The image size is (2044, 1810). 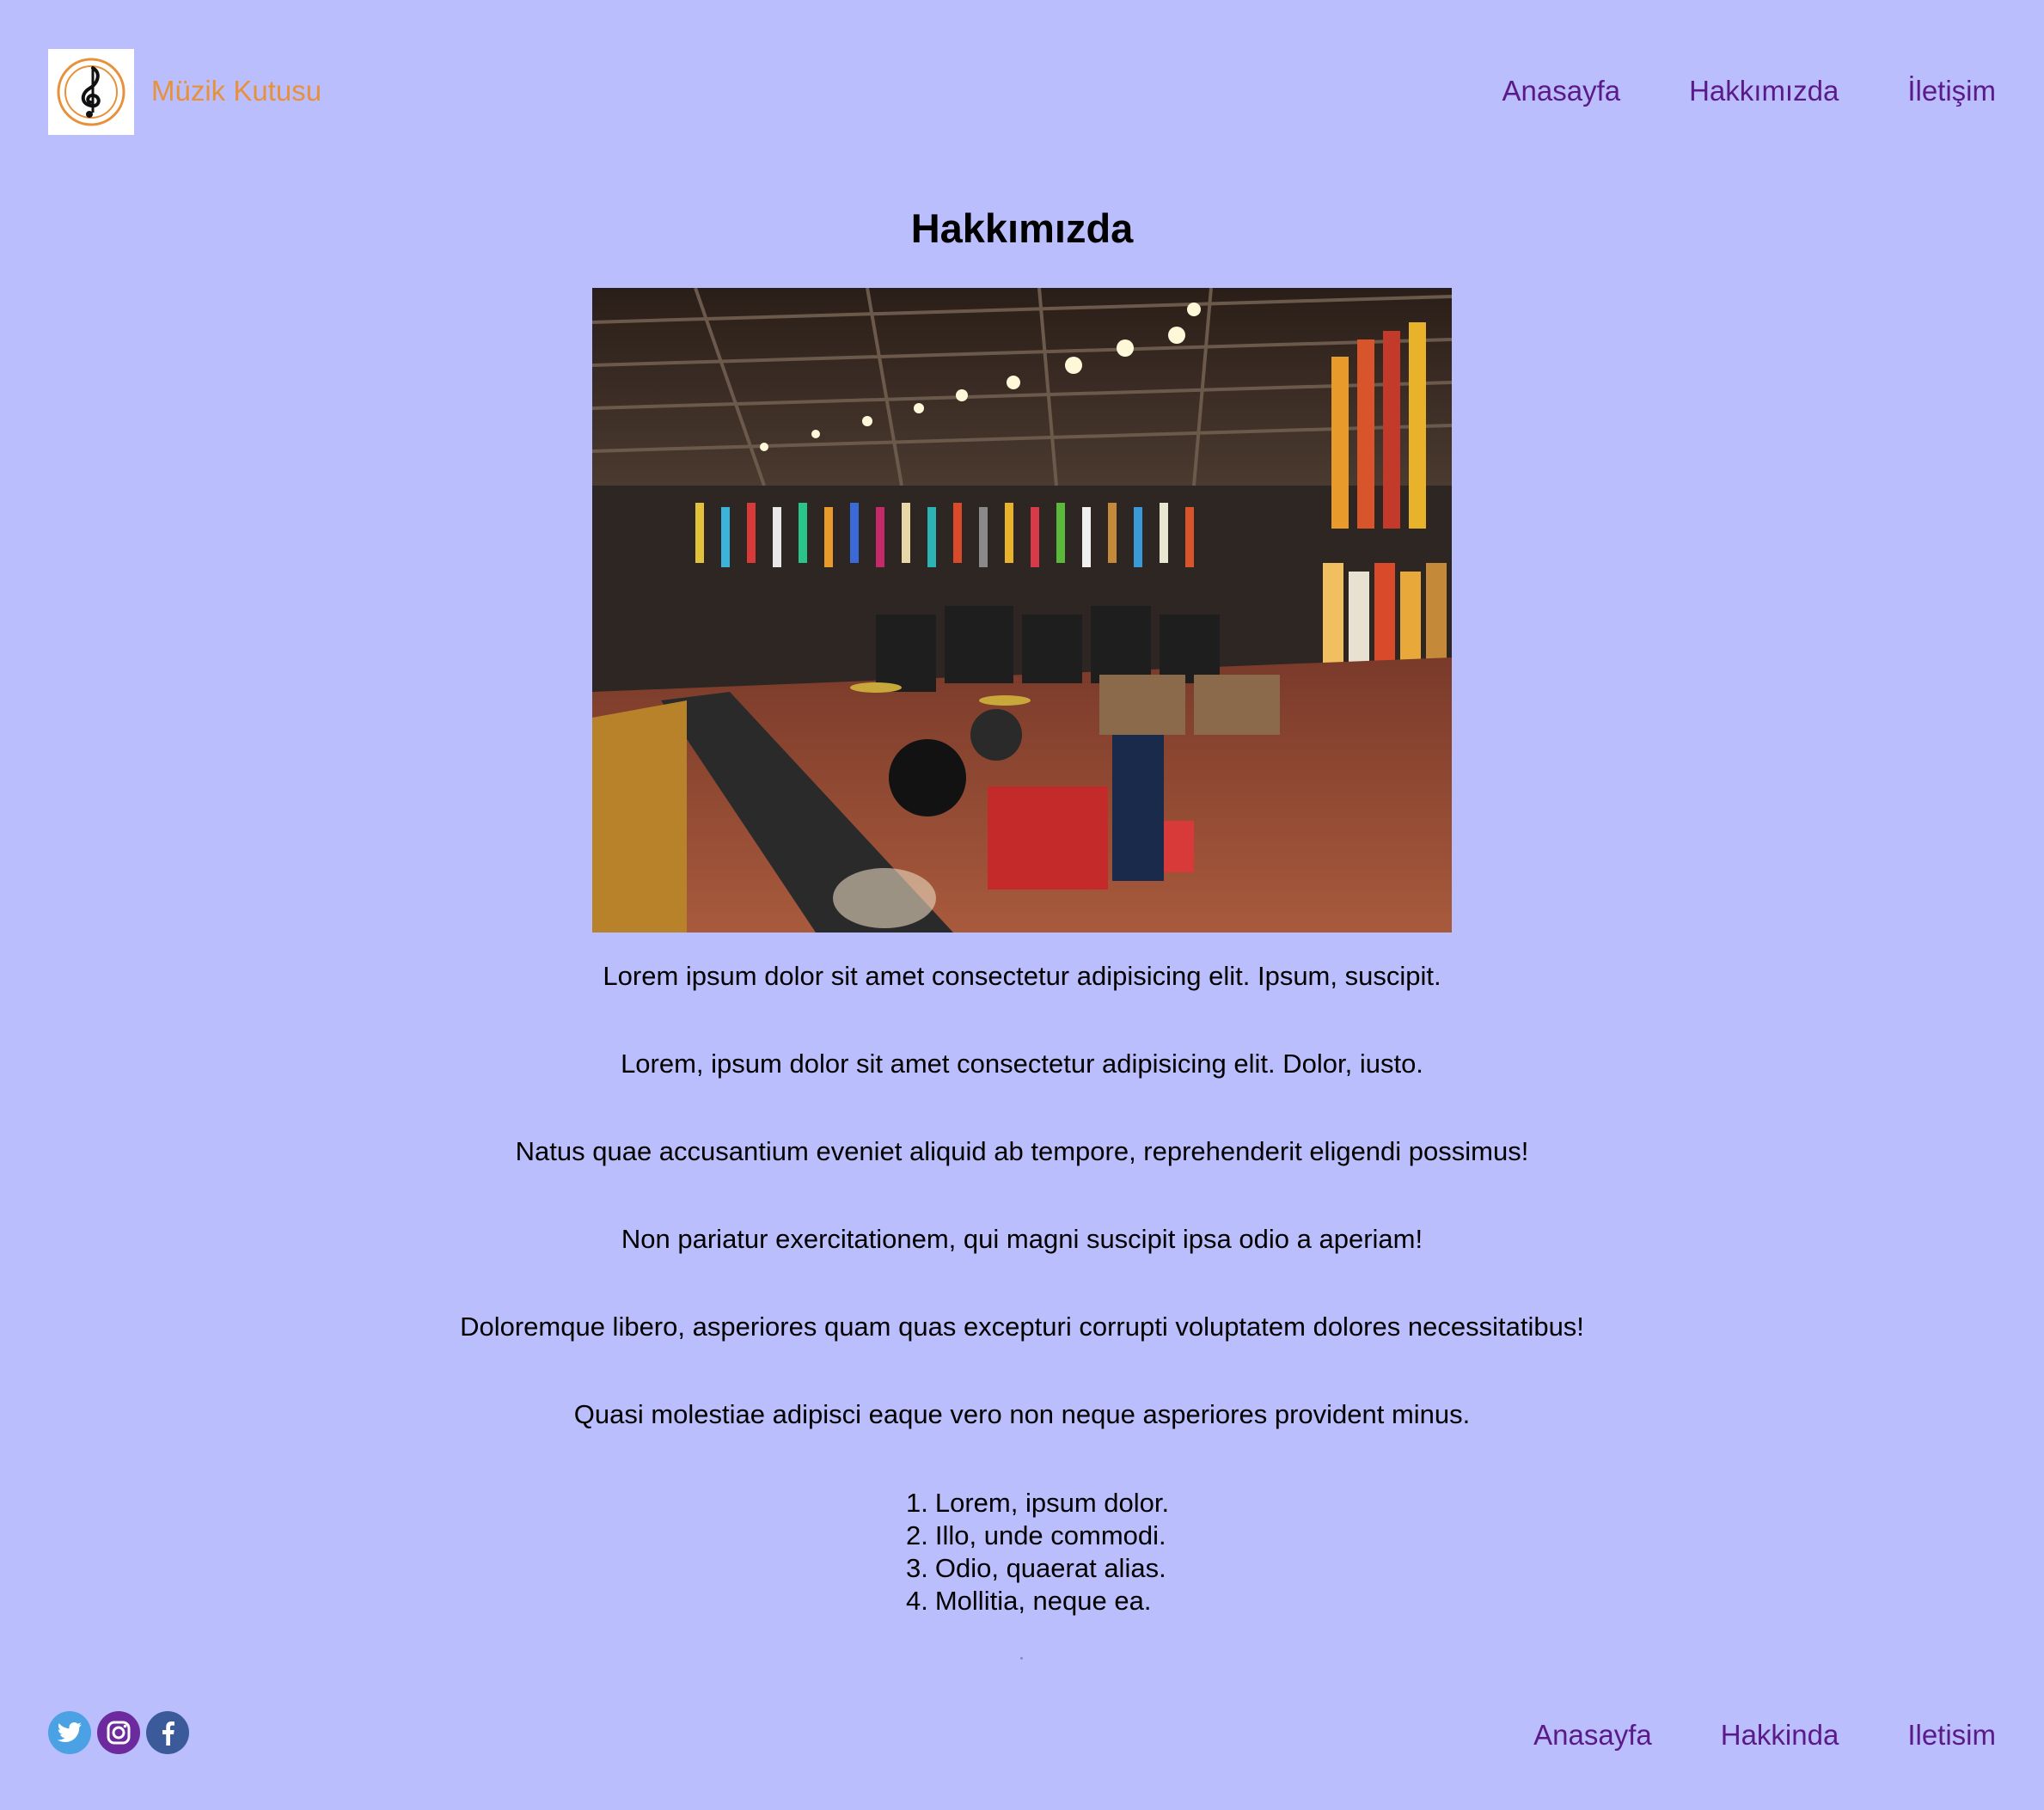 What do you see at coordinates (1022, 228) in the screenshot?
I see `page-title: Hakkımızda` at bounding box center [1022, 228].